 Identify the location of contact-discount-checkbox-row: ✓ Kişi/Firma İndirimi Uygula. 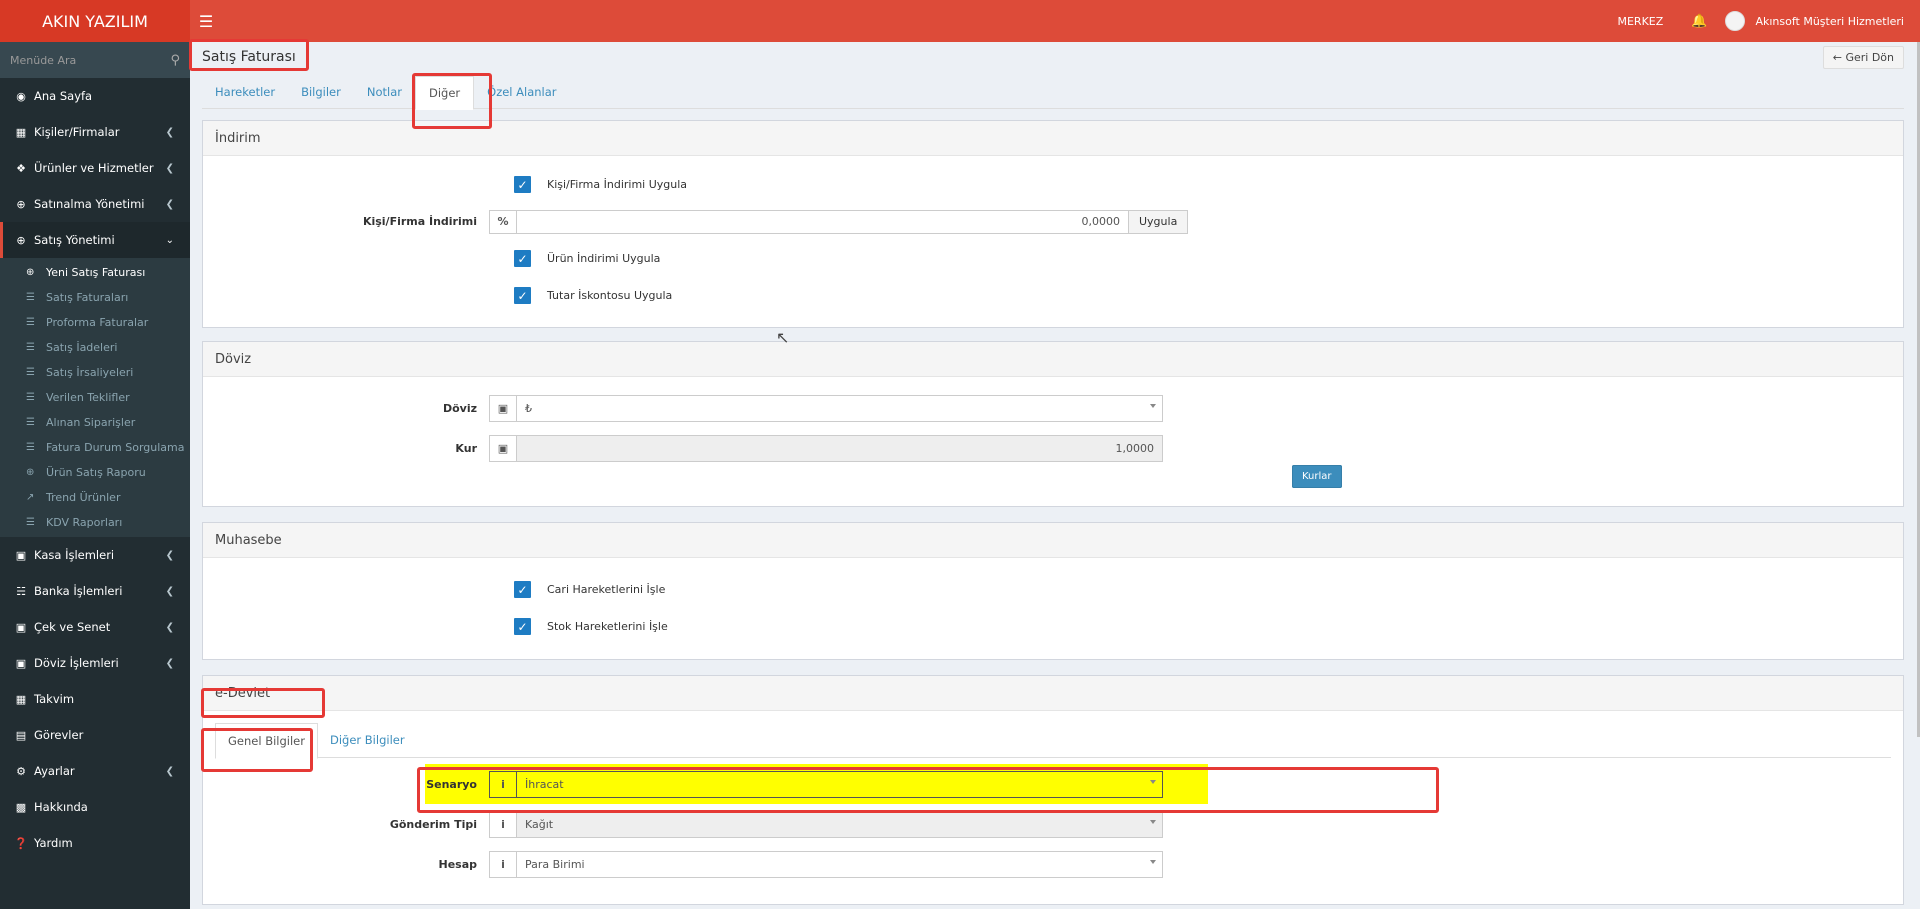
(1053, 184).